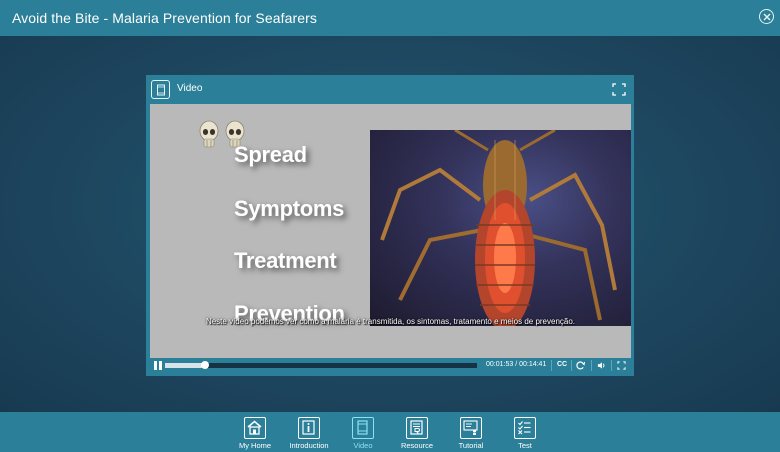  What do you see at coordinates (185, 365) in the screenshot?
I see `progress-fill` at bounding box center [185, 365].